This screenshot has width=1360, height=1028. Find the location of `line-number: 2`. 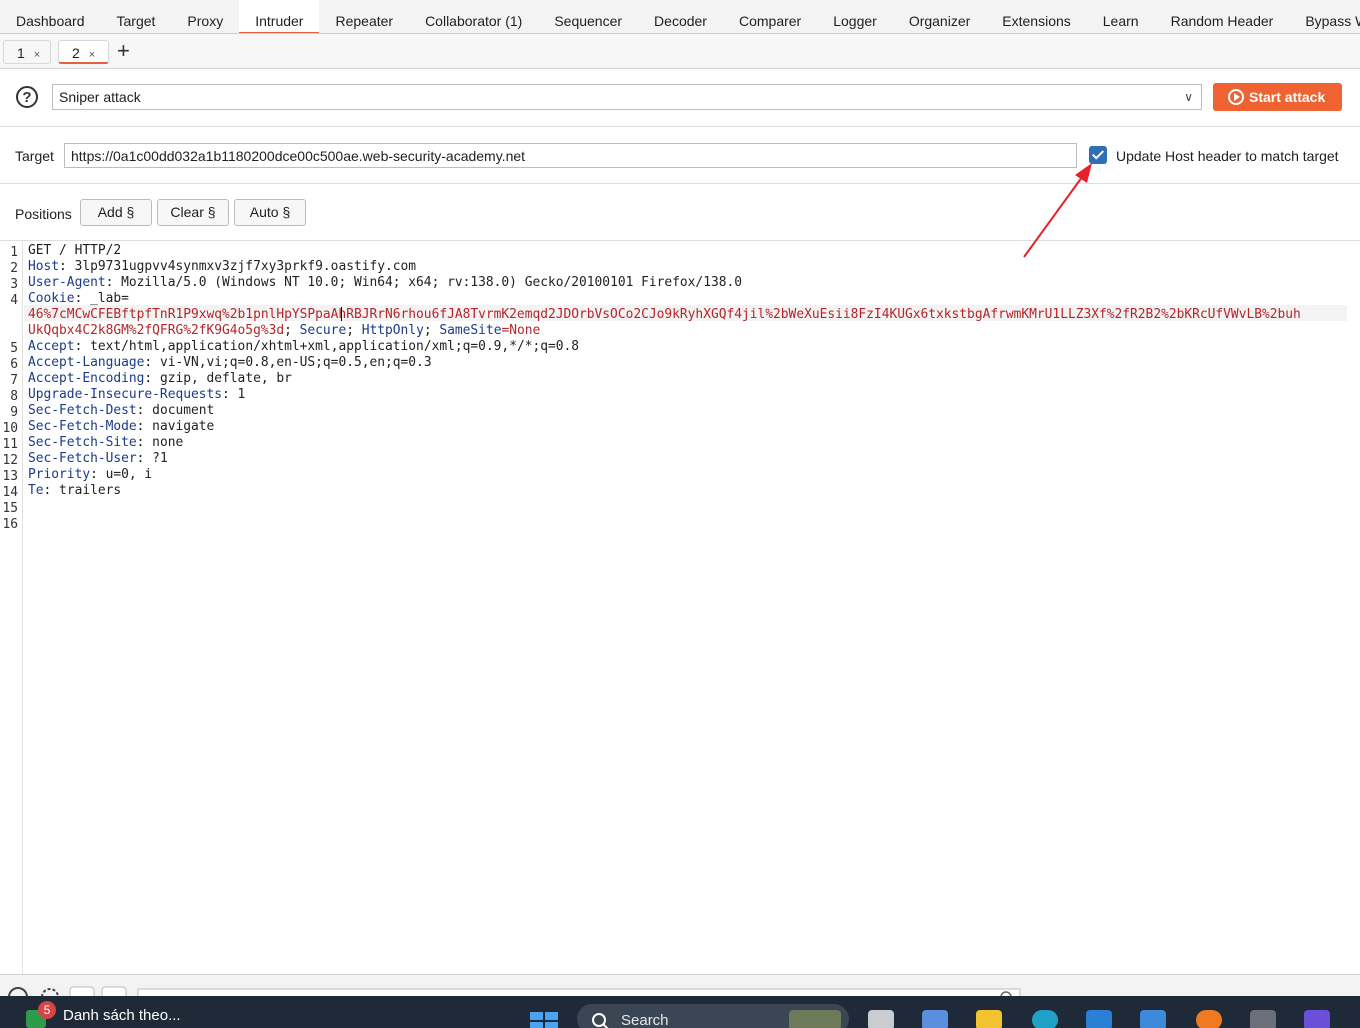

line-number: 2 is located at coordinates (14, 268).